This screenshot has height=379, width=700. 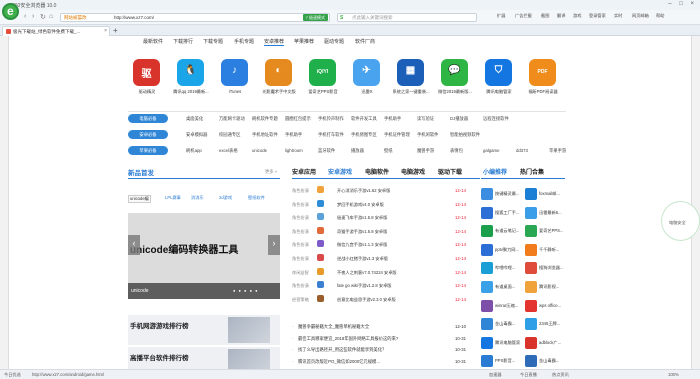 What do you see at coordinates (139, 199) in the screenshot?
I see `tab-unicode: unicode编` at bounding box center [139, 199].